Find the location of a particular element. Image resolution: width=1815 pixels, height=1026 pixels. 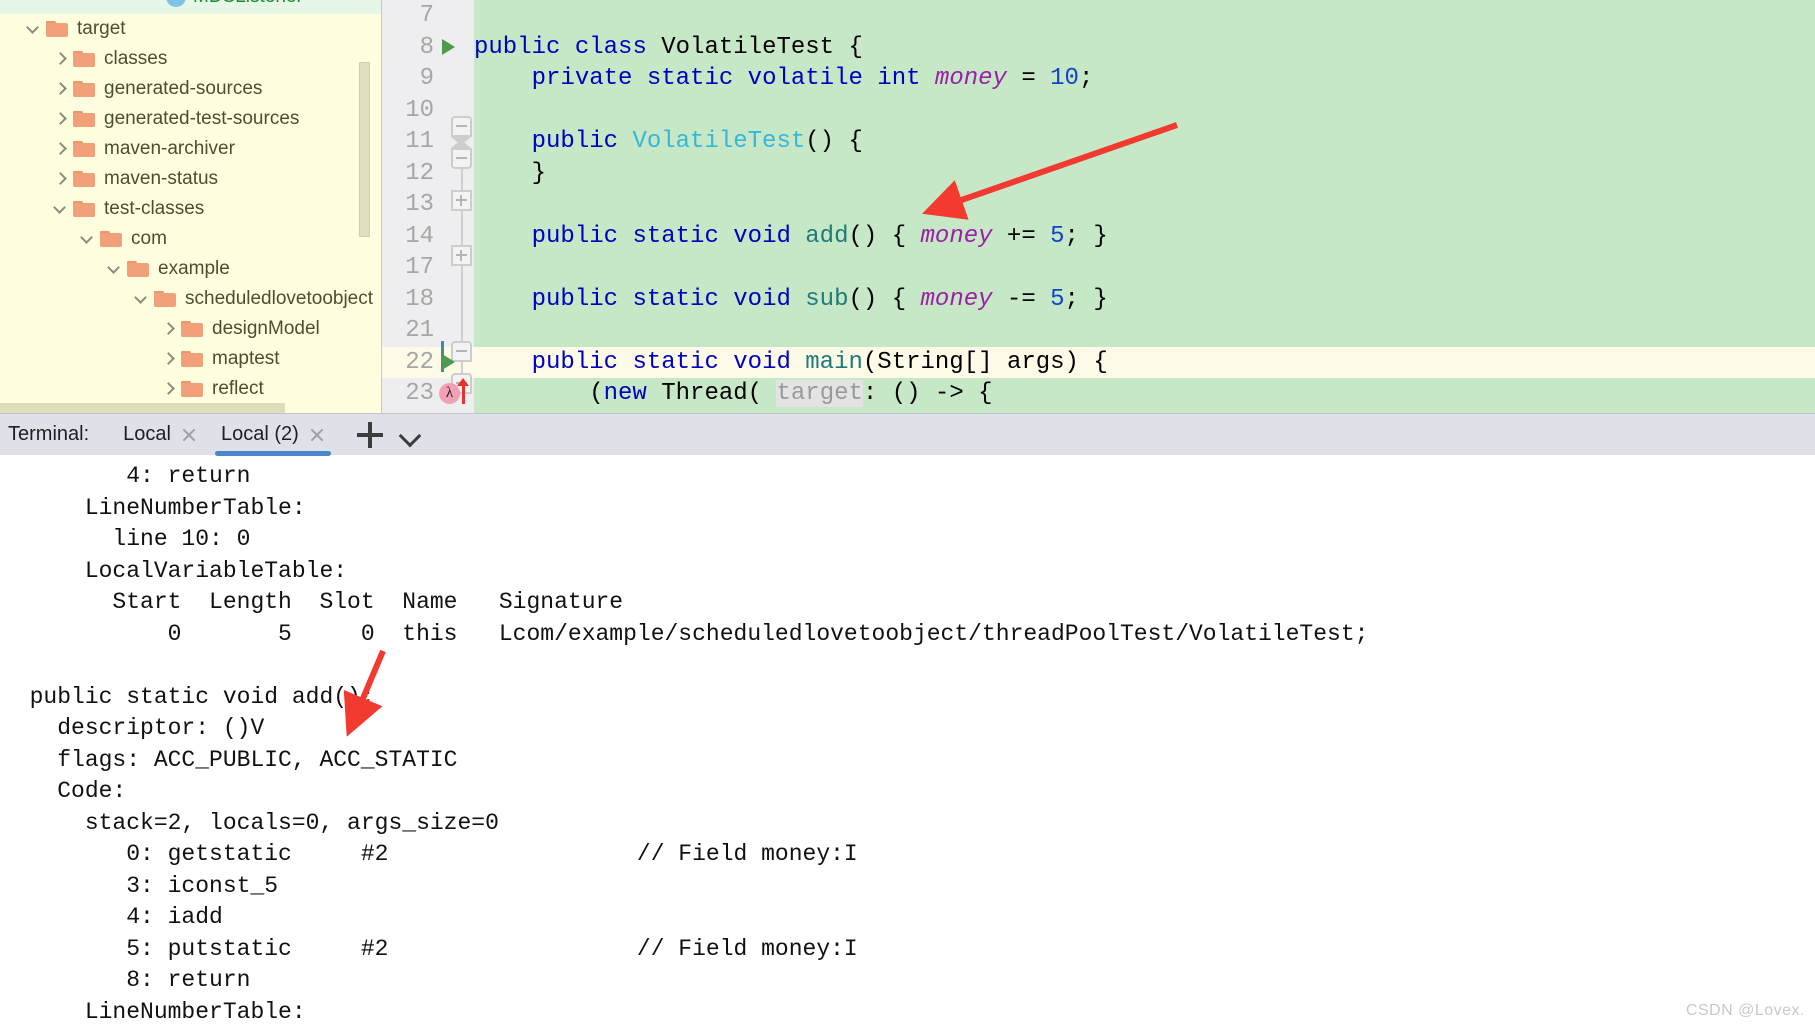

tree-item-com: com is located at coordinates (191, 239).